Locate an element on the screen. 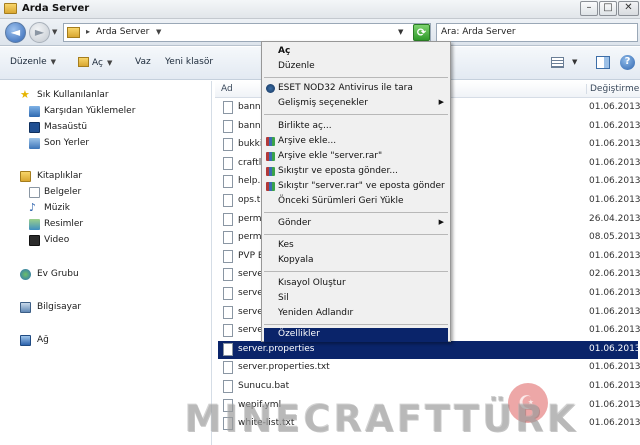 This screenshot has width=640, height=445. minimize-button: – is located at coordinates (589, 8).